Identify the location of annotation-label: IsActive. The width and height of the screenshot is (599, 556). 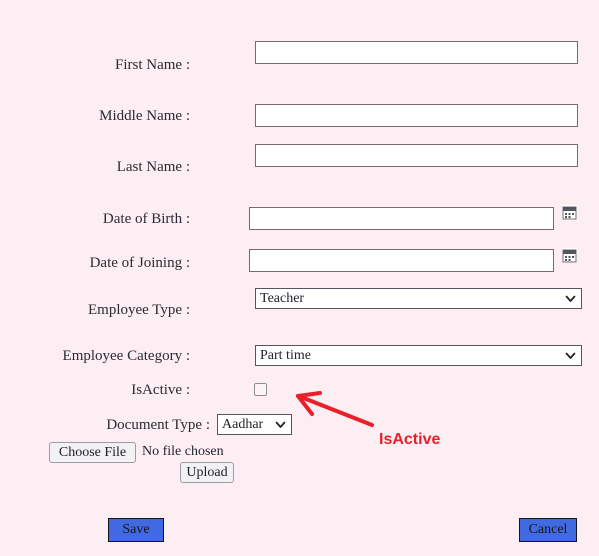
(410, 439).